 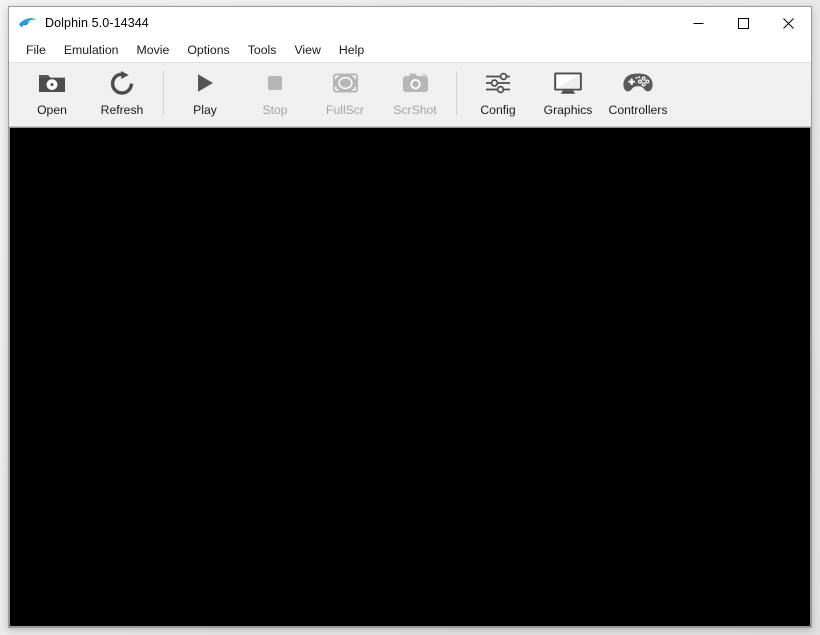 I want to click on toolbar-label-fullscreen: FullScr, so click(x=345, y=110).